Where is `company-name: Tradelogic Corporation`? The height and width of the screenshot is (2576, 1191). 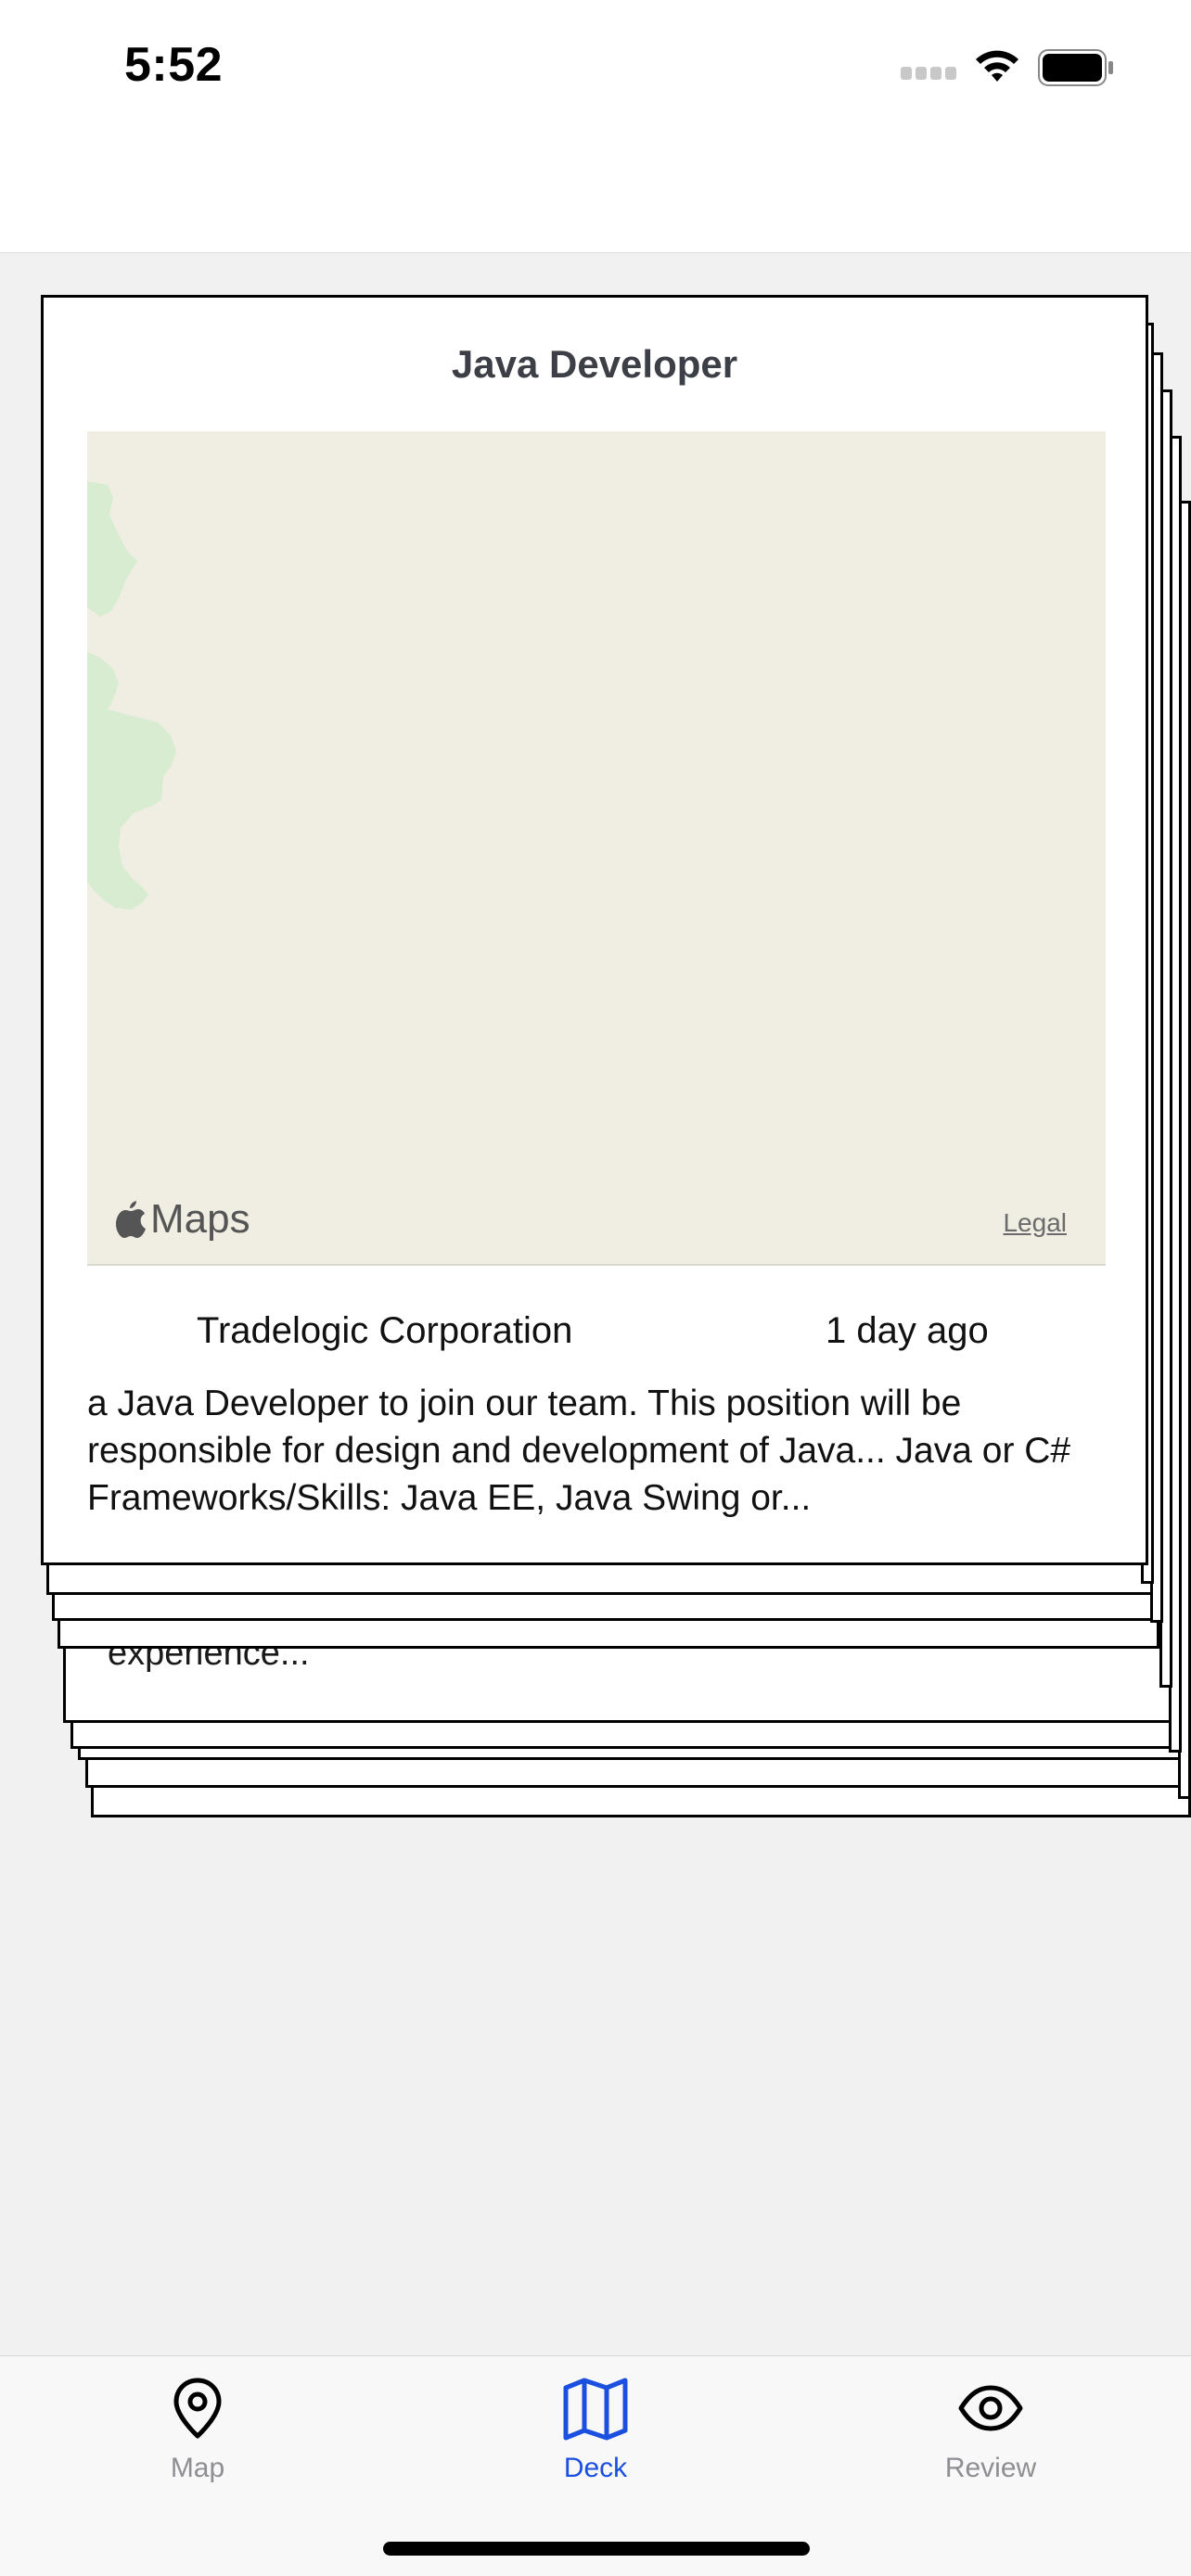 company-name: Tradelogic Corporation is located at coordinates (385, 1330).